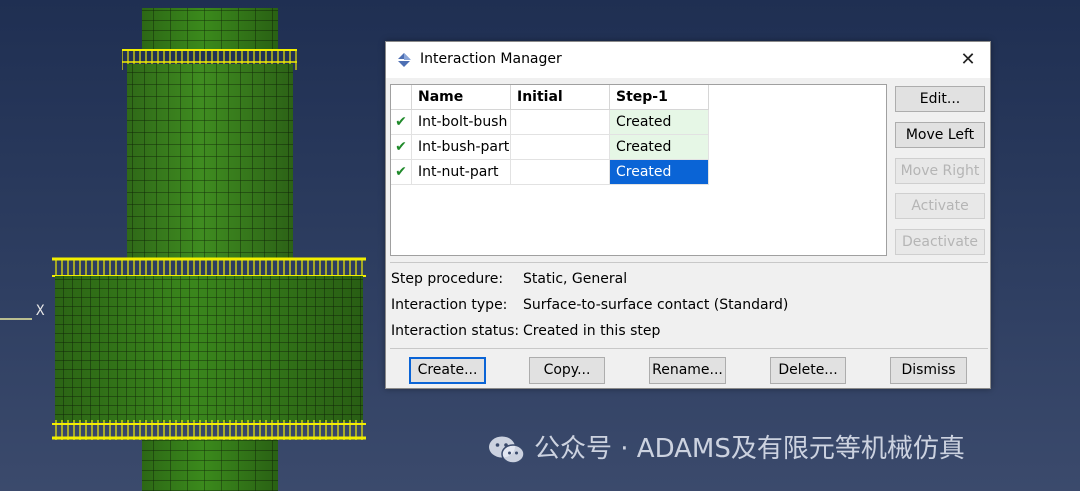 The height and width of the screenshot is (491, 1080). What do you see at coordinates (940, 135) in the screenshot?
I see `move-left-button: Move Left` at bounding box center [940, 135].